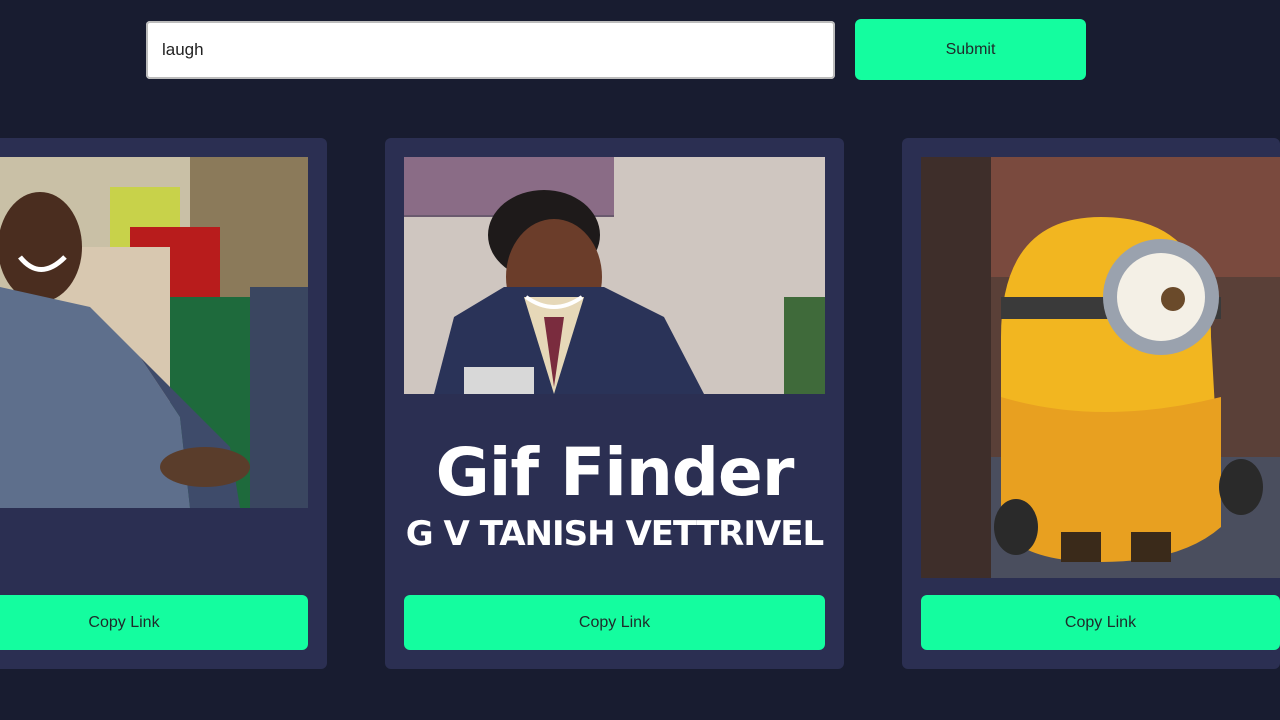  I want to click on page-title: Gif Finder, so click(615, 472).